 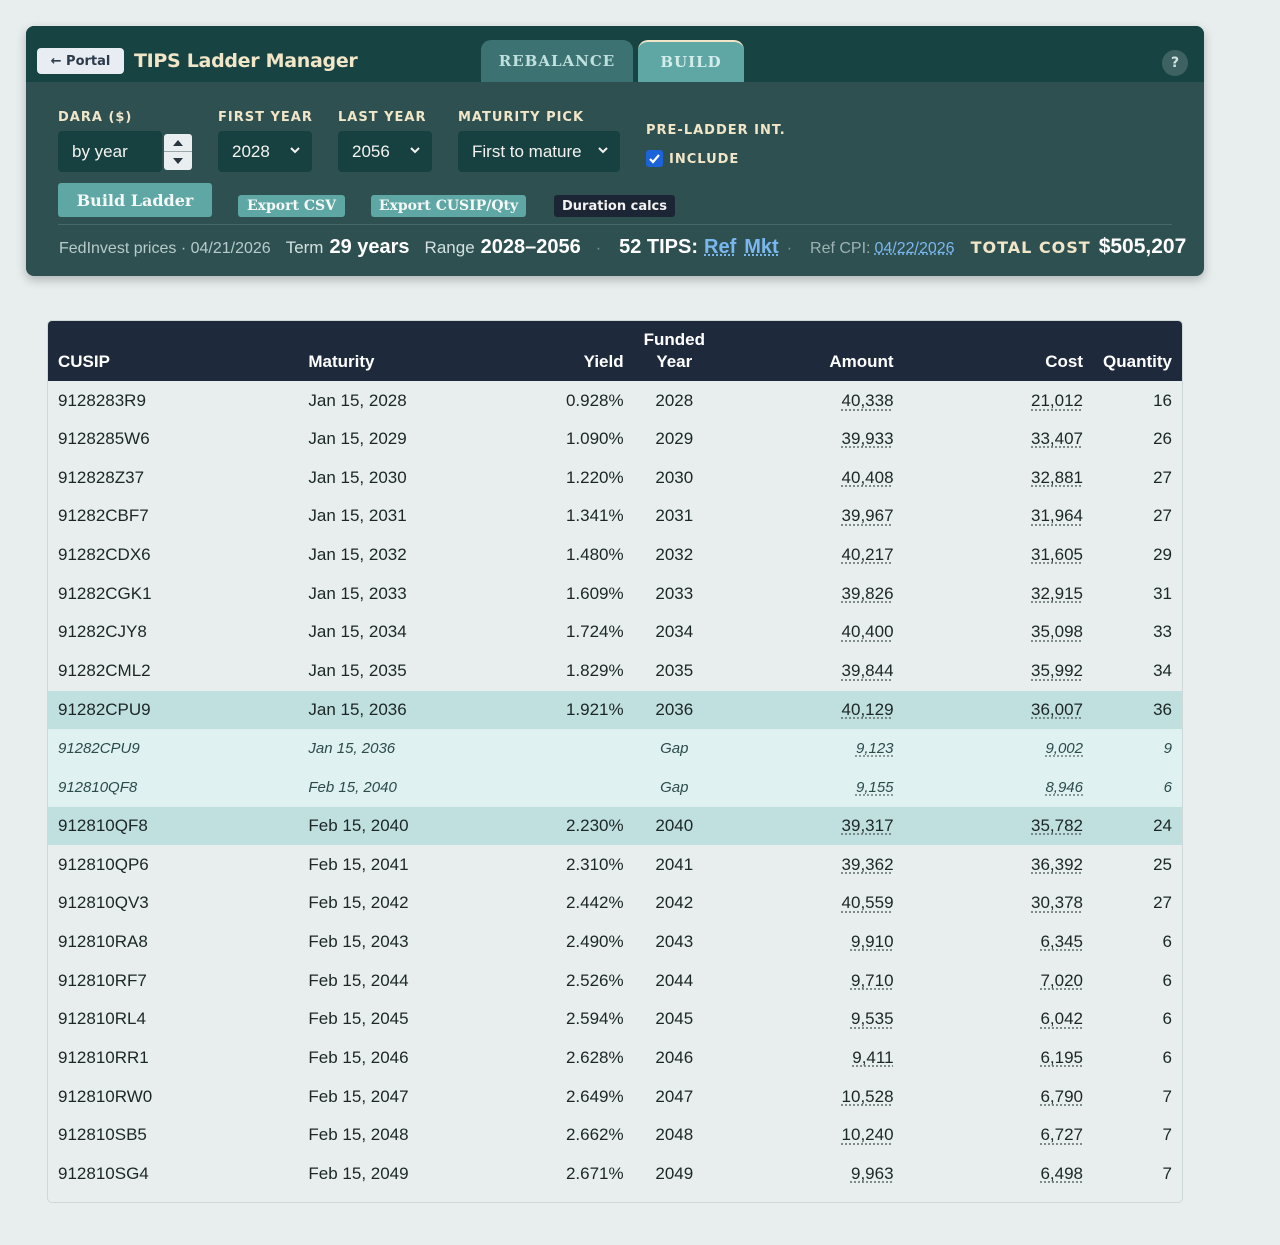 What do you see at coordinates (614, 206) in the screenshot?
I see `duration-calcs-button: Duration calcs` at bounding box center [614, 206].